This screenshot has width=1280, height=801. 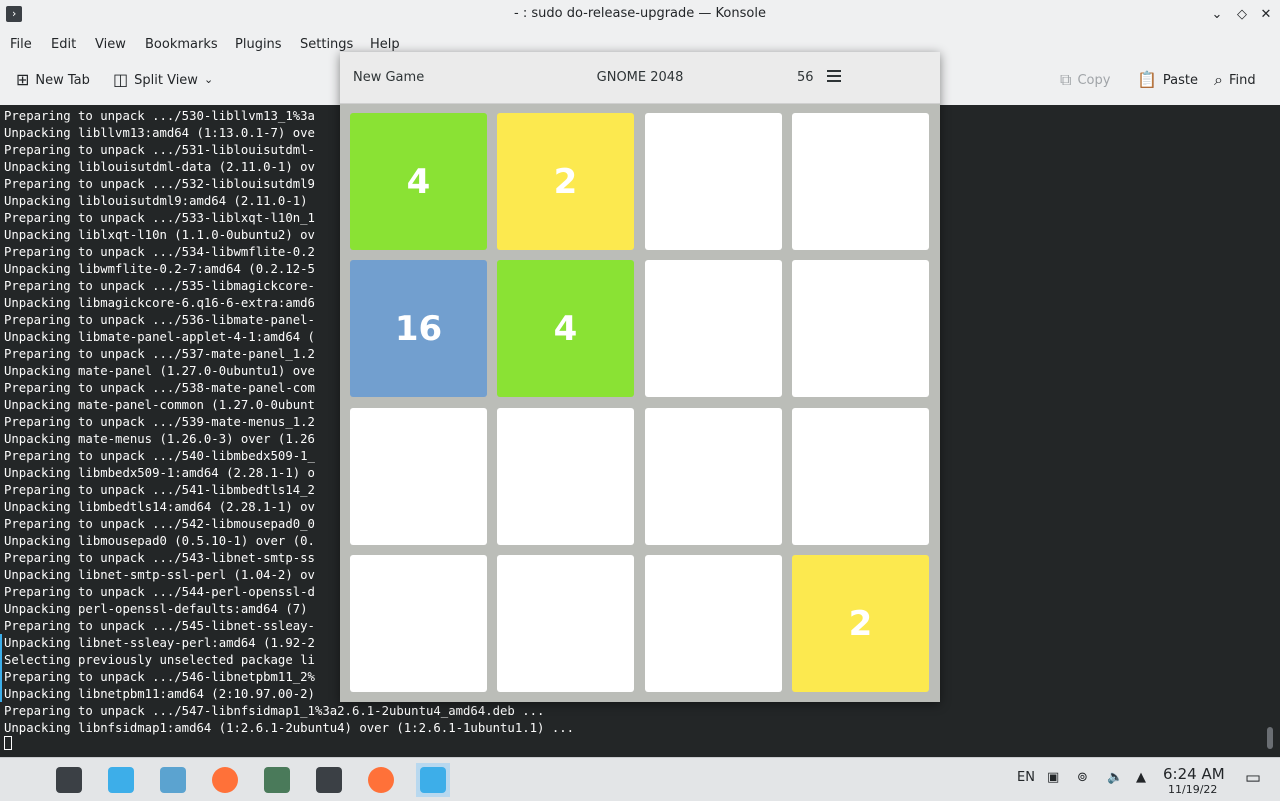 I want to click on menu-help: Help, so click(x=385, y=44).